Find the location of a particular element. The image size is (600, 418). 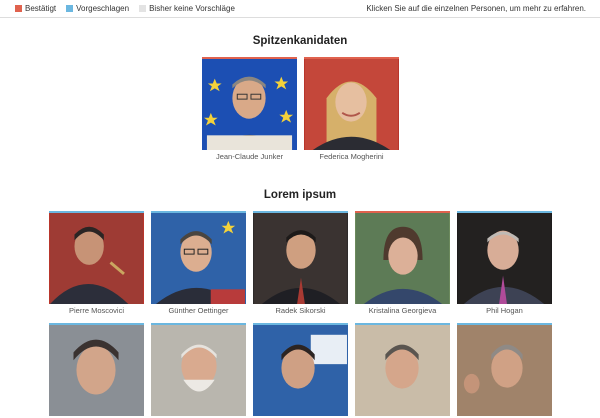

candidate-name: Jean-Claude Junker is located at coordinates (249, 156).